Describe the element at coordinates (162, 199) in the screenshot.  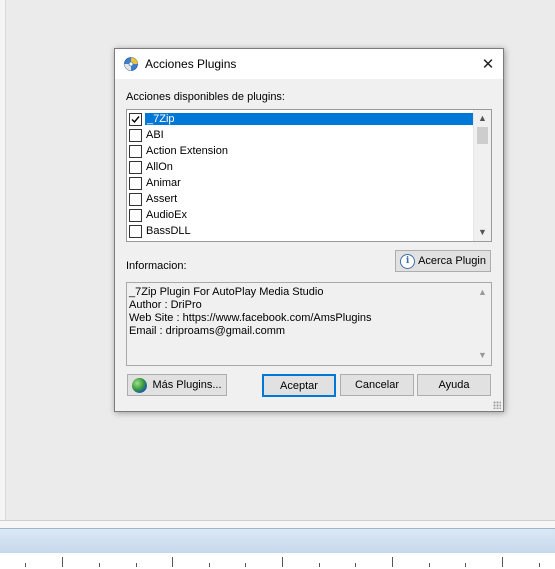
I see `plugin-label: Assert` at that location.